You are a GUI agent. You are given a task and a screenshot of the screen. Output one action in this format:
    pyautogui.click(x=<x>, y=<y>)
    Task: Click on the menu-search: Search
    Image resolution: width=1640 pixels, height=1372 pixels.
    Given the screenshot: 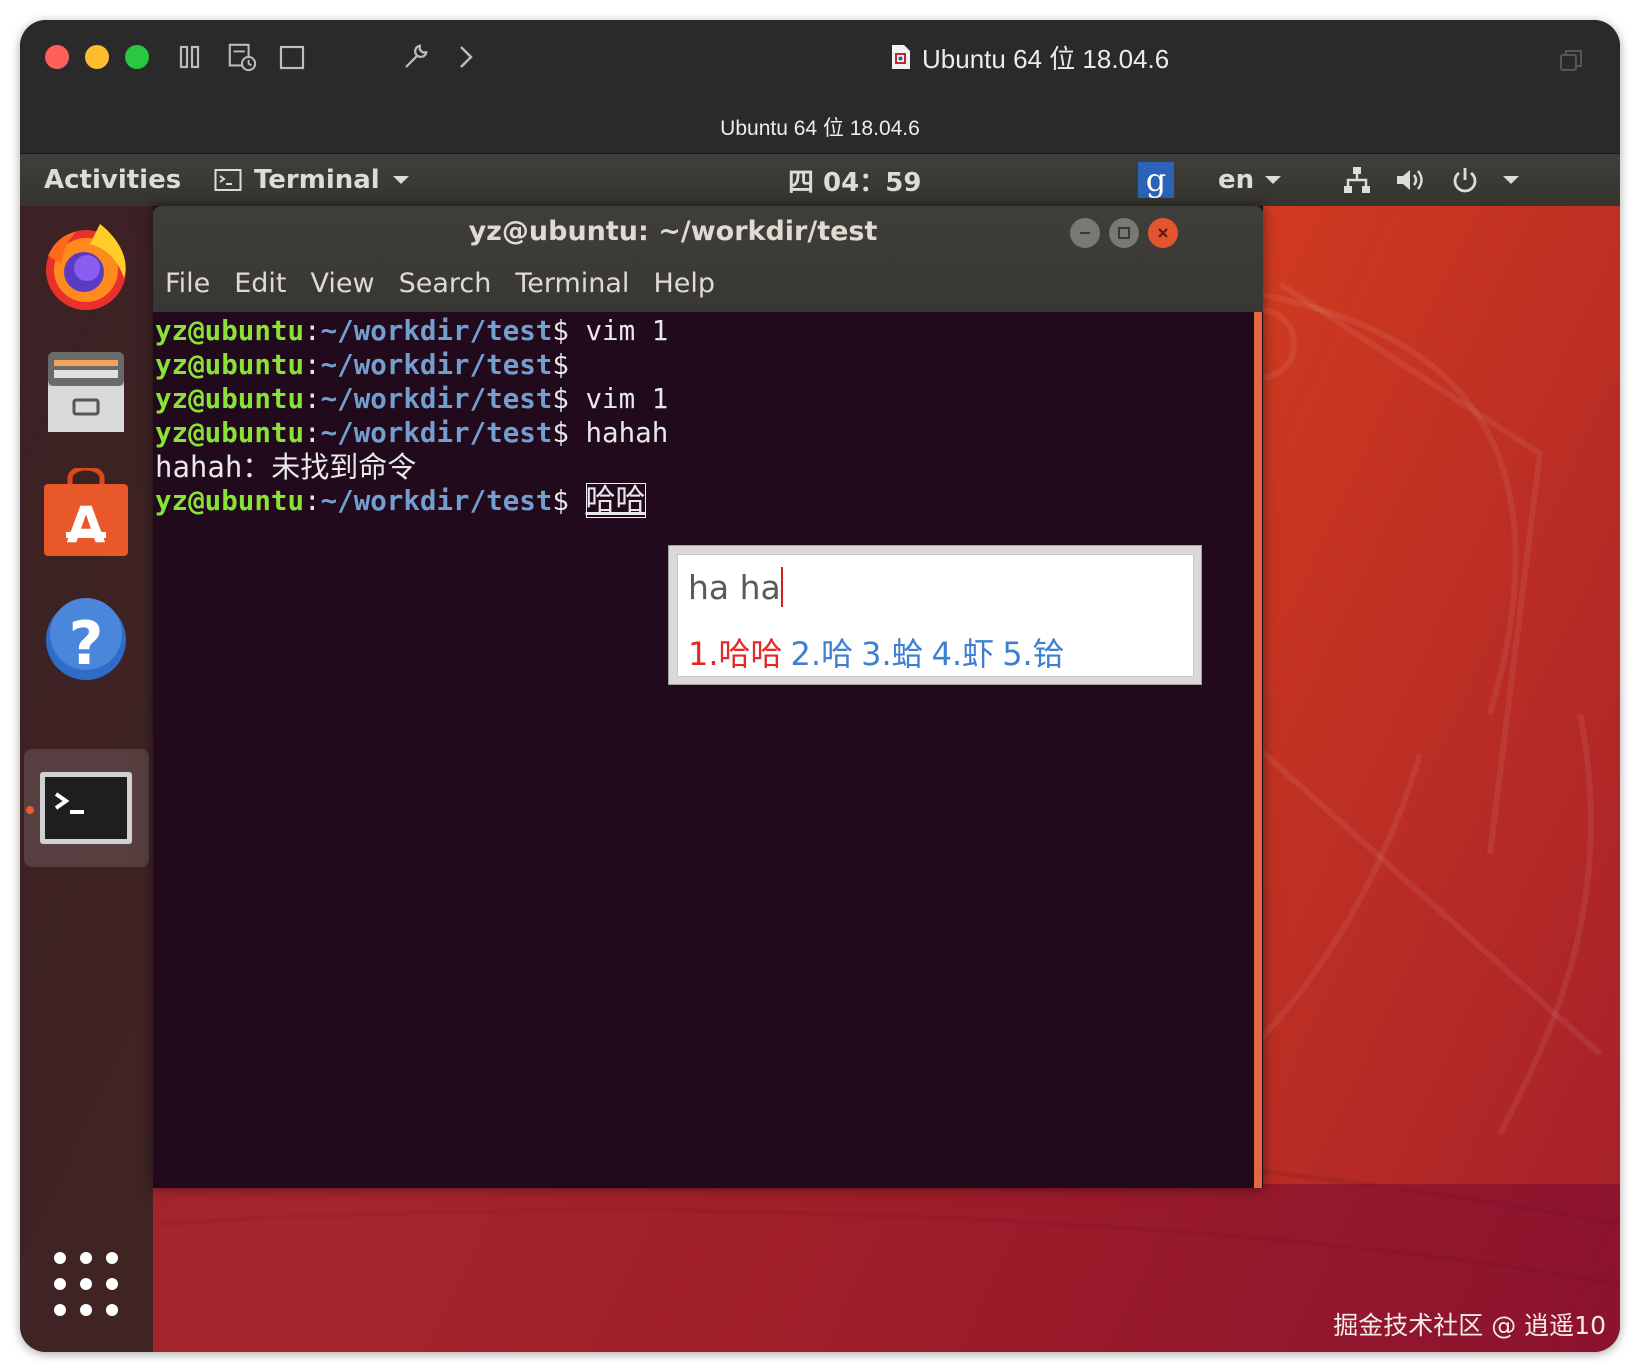 What is the action you would take?
    pyautogui.click(x=445, y=288)
    